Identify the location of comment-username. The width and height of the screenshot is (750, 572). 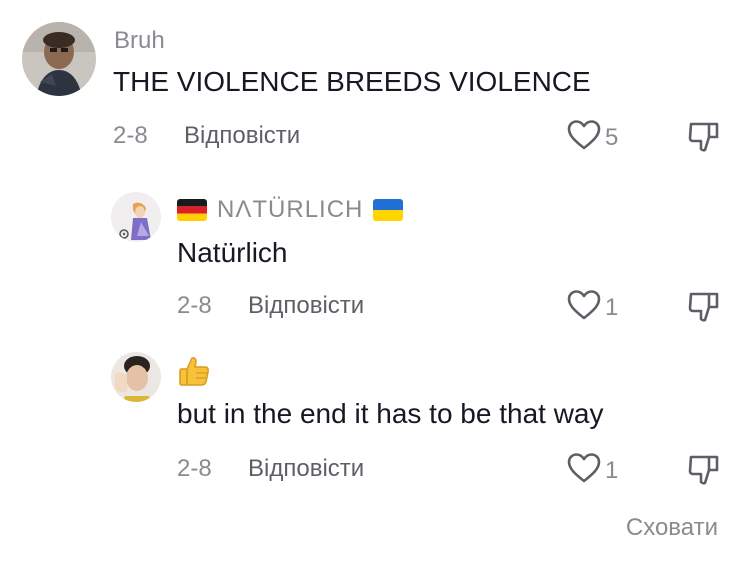
(194, 374).